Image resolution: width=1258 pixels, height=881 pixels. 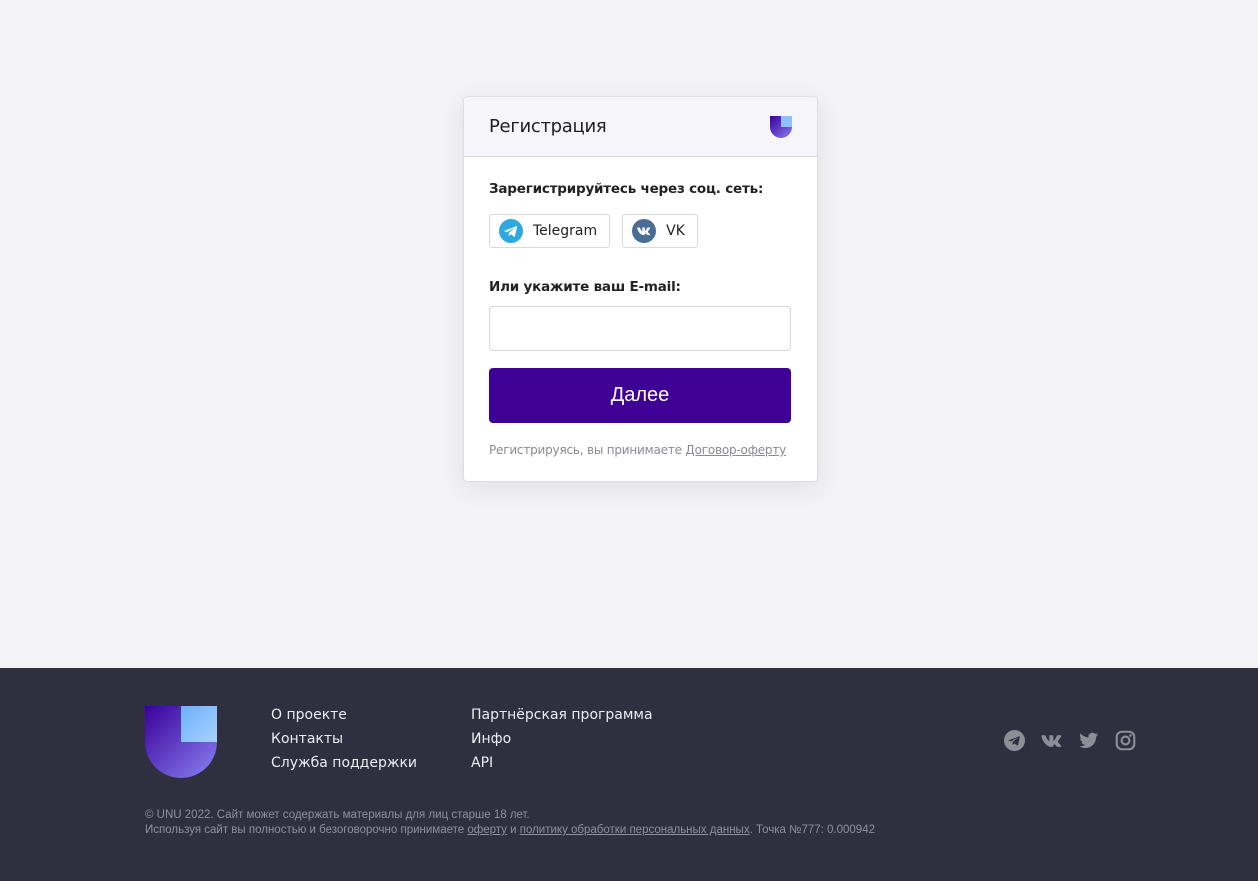 I want to click on instagram-icon, so click(x=1125, y=740).